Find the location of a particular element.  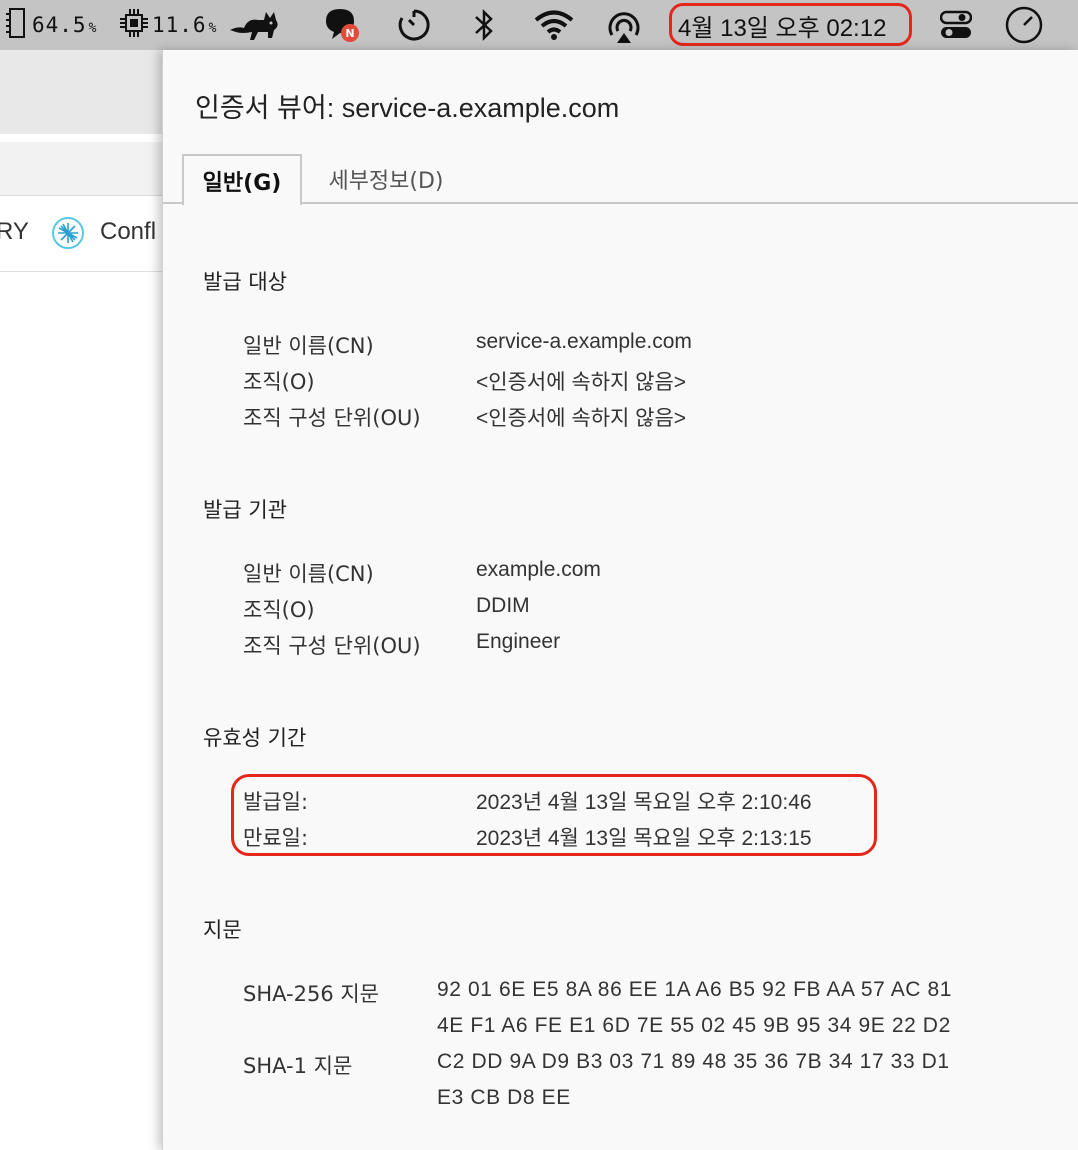

issued-by-o-label: 조직(O) is located at coordinates (279, 610).